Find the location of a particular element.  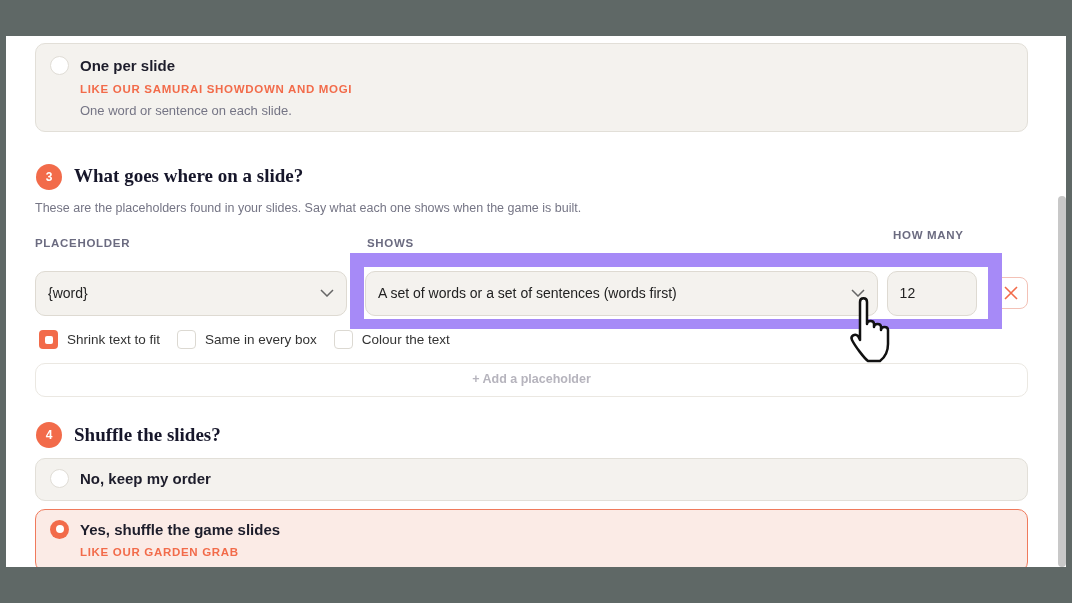

checkbox-label: Same in every box is located at coordinates (261, 339).